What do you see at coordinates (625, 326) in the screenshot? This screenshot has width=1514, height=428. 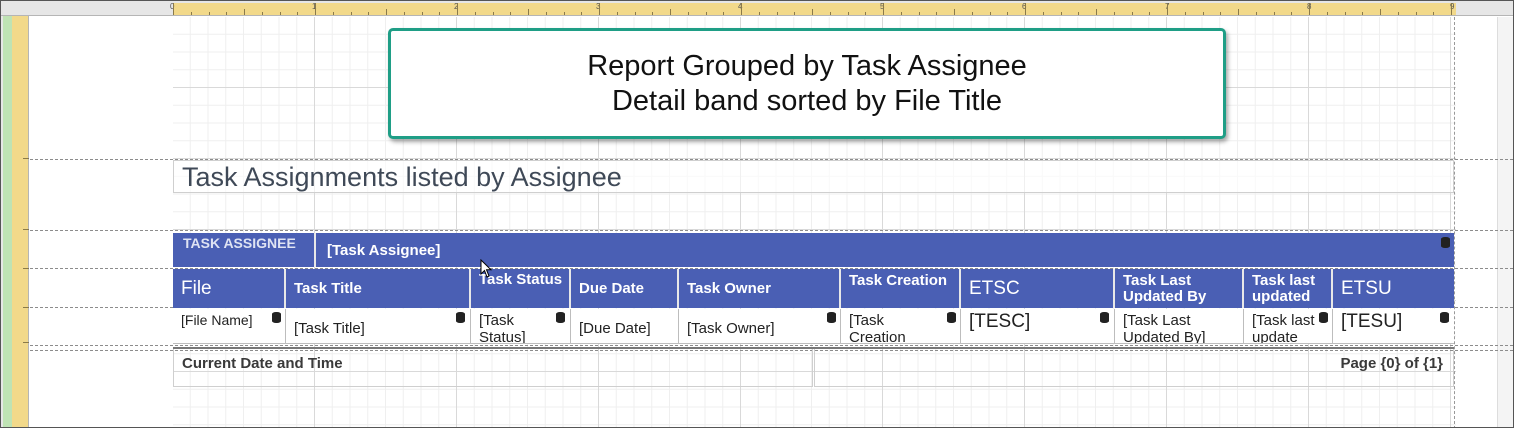 I see `detail-cell-due-date: [Due Date]` at bounding box center [625, 326].